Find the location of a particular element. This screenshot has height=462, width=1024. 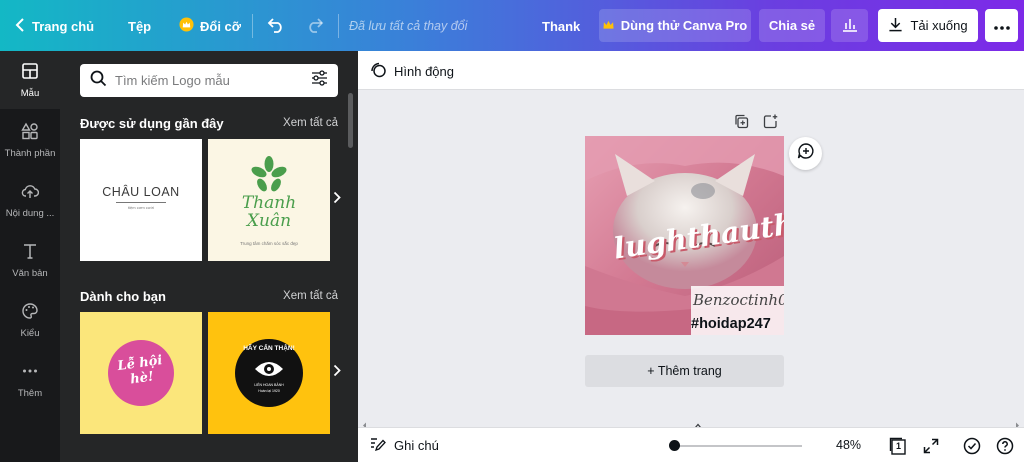

add-page-button: + Thêm trang is located at coordinates (684, 371).